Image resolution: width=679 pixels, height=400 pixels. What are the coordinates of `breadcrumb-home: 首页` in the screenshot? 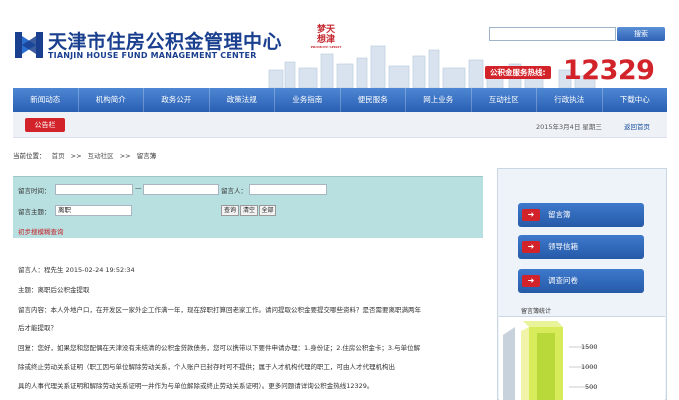 It's located at (58, 156).